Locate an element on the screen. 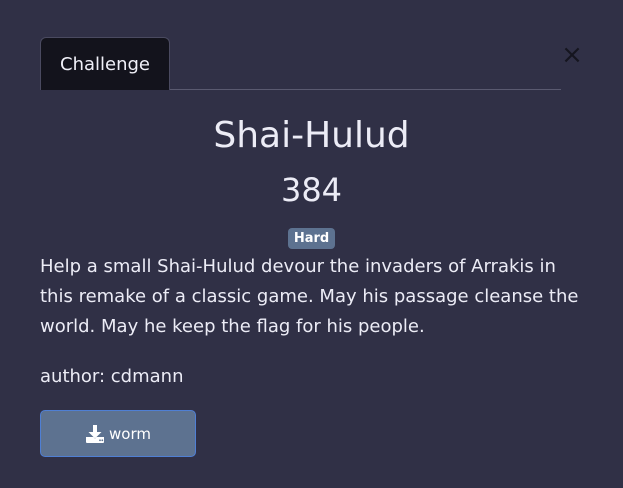 Image resolution: width=623 pixels, height=488 pixels. close-button: × is located at coordinates (572, 55).